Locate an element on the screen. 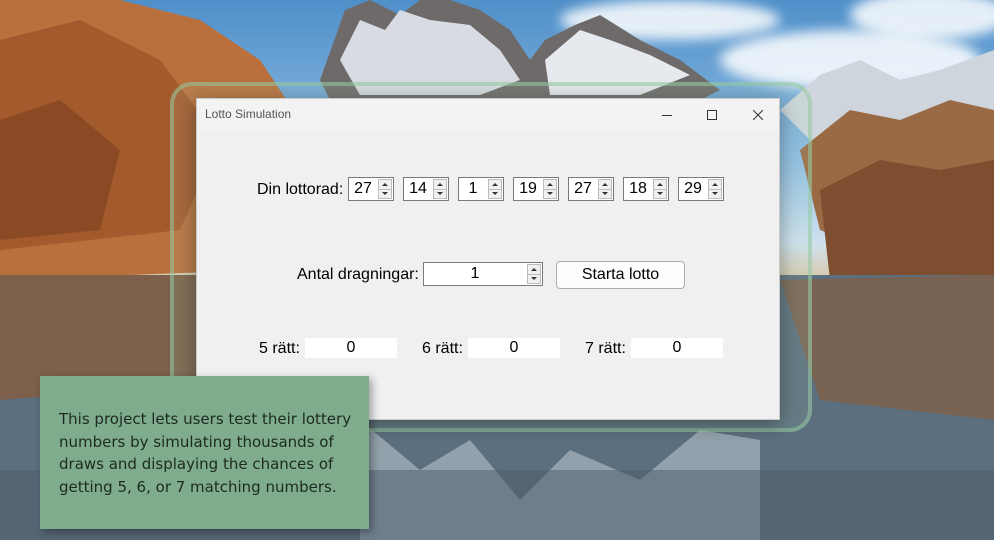  lotto-number-6: 18 is located at coordinates (646, 189).